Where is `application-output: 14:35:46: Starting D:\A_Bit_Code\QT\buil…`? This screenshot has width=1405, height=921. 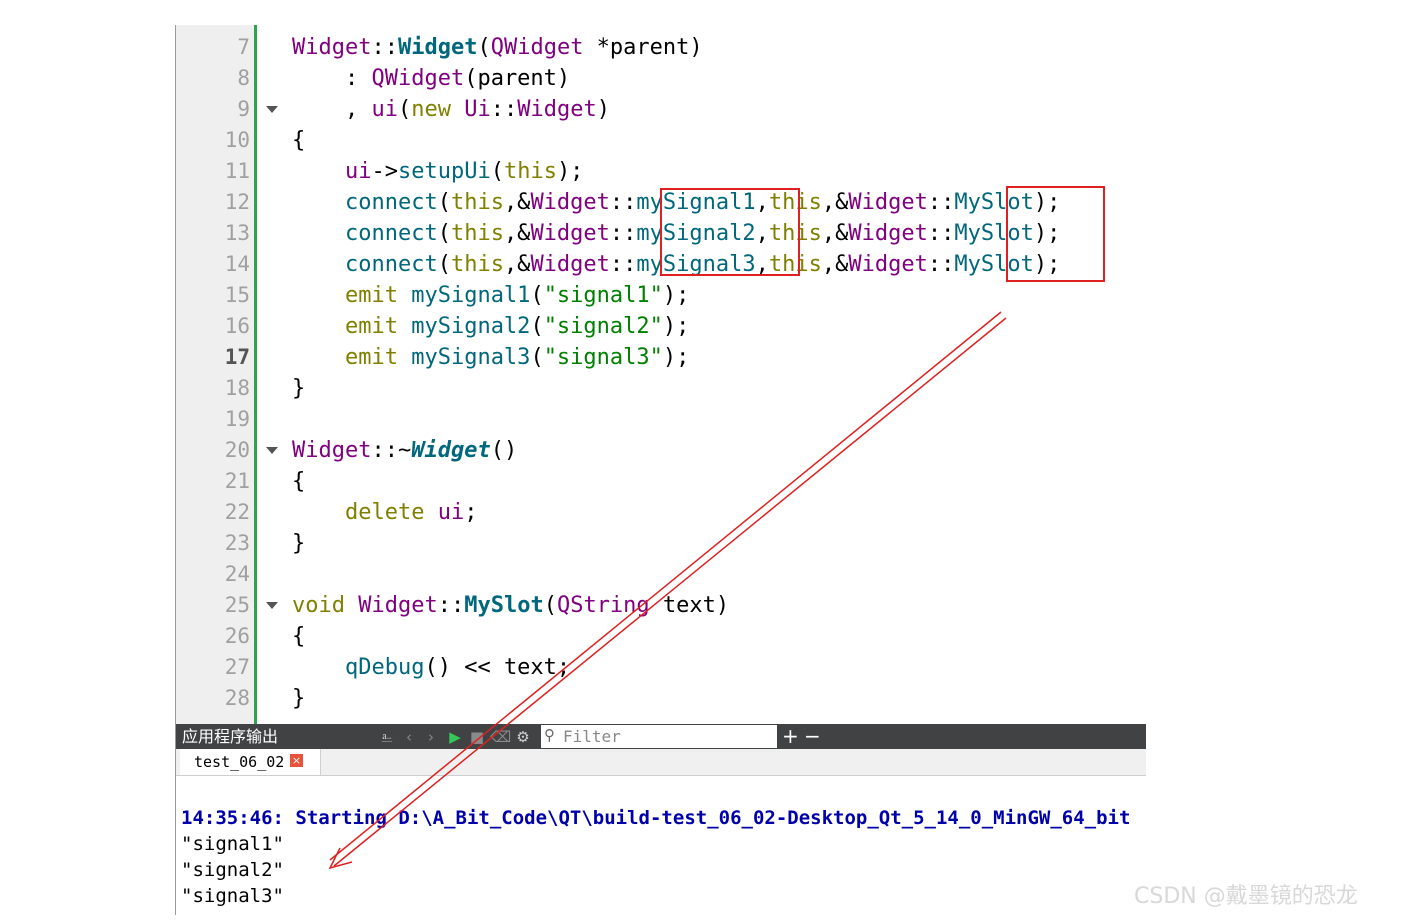
application-output: 14:35:46: Starting D:\A_Bit_Code\QT\buil… is located at coordinates (661, 846).